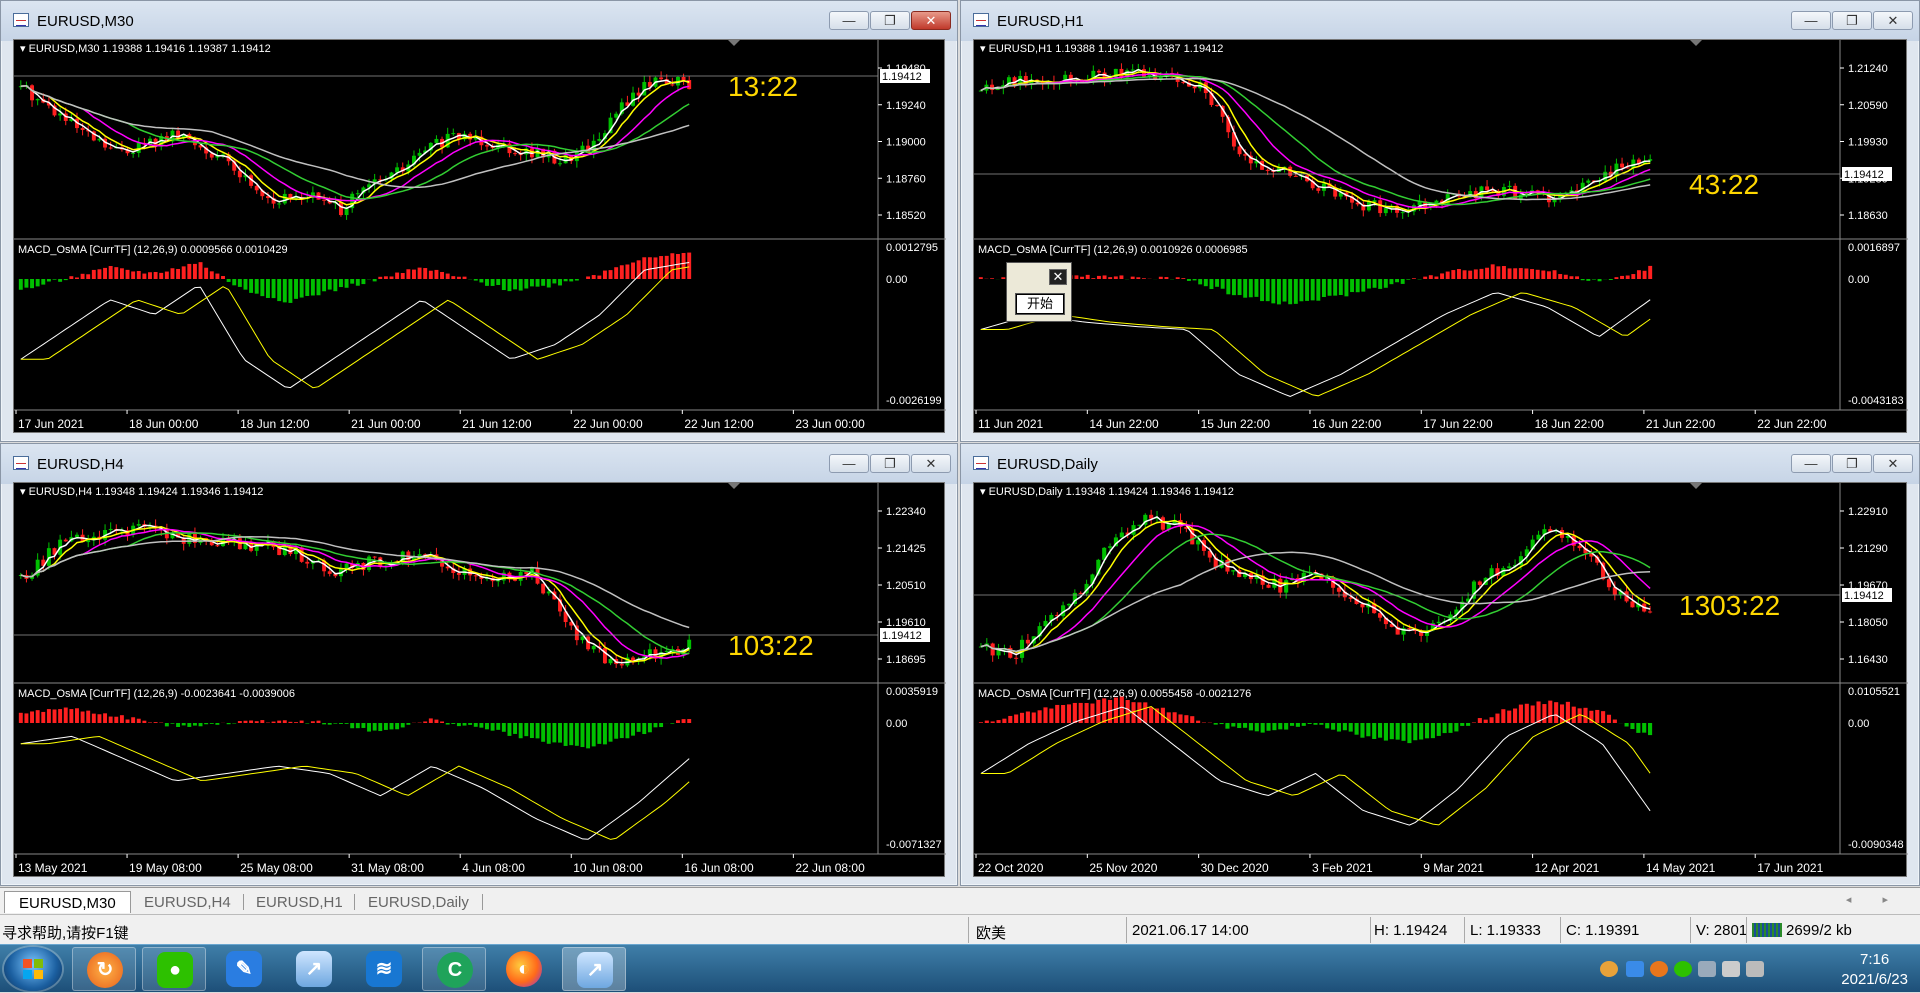 This screenshot has width=1920, height=993. I want to click on time-axis-label: 21 Jun 12:00, so click(497, 424).